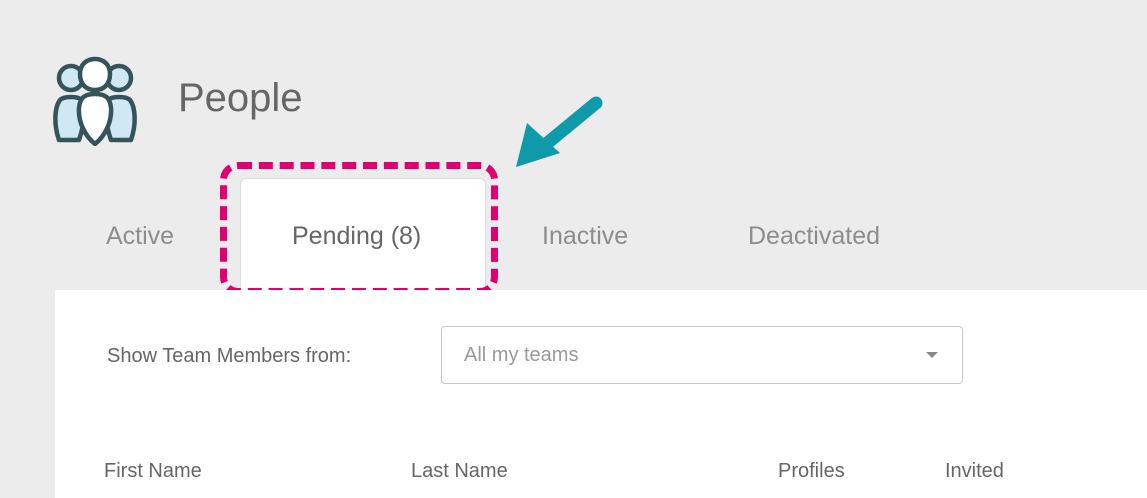 The height and width of the screenshot is (498, 1147). What do you see at coordinates (229, 356) in the screenshot?
I see `team-filter-label: Show Team Members from:` at bounding box center [229, 356].